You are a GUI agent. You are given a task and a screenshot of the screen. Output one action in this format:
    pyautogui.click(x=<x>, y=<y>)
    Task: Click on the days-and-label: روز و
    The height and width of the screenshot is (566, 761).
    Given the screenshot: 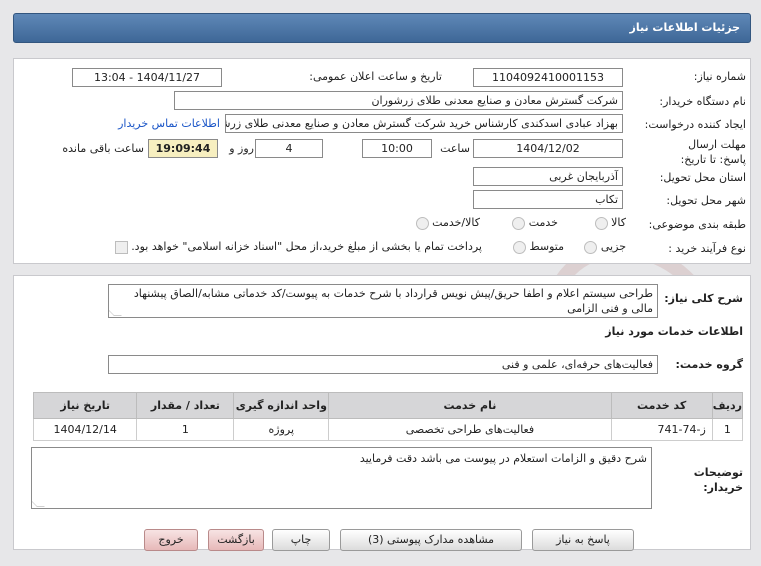 What is the action you would take?
    pyautogui.click(x=241, y=148)
    